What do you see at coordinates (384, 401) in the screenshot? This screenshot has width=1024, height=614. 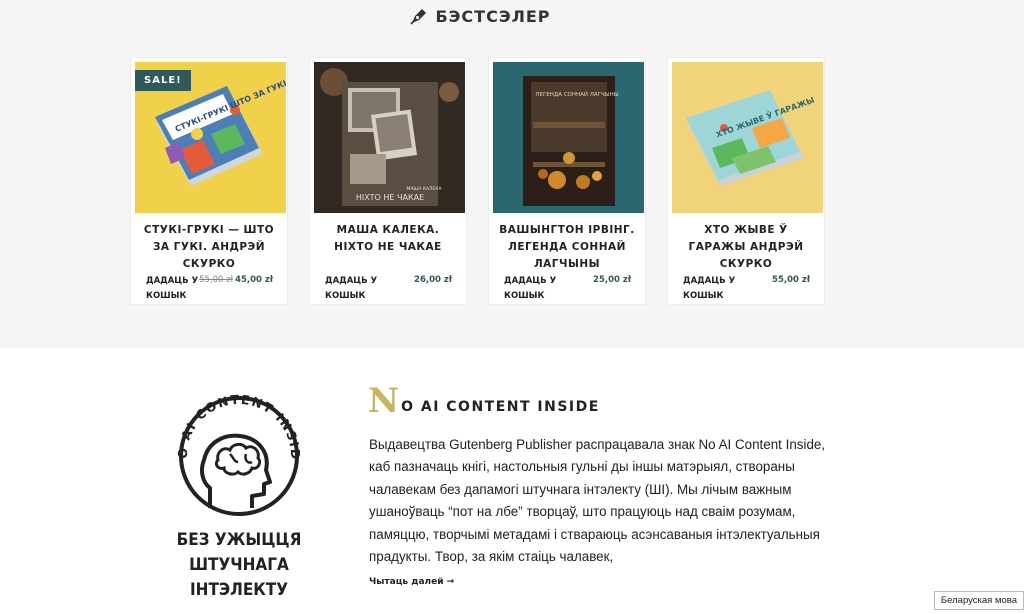 I see `heading-drop-cap: N` at bounding box center [384, 401].